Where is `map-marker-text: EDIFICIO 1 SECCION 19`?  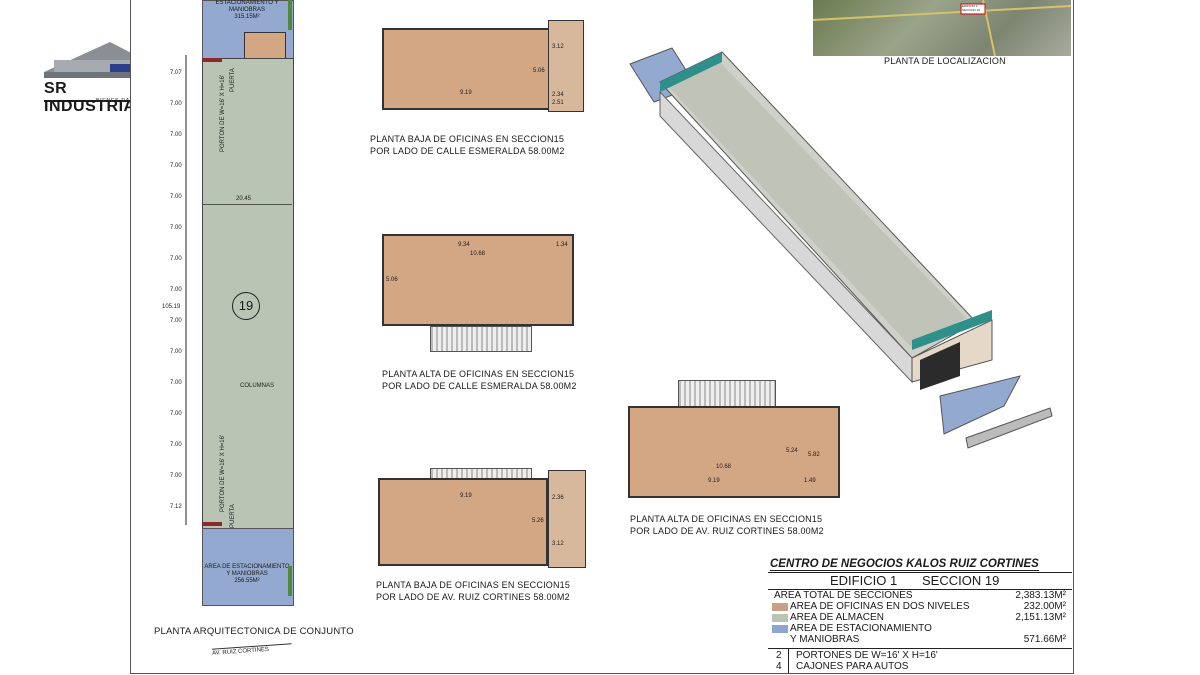 map-marker-text: EDIFICIO 1 SECCION 19 is located at coordinates (971, 8).